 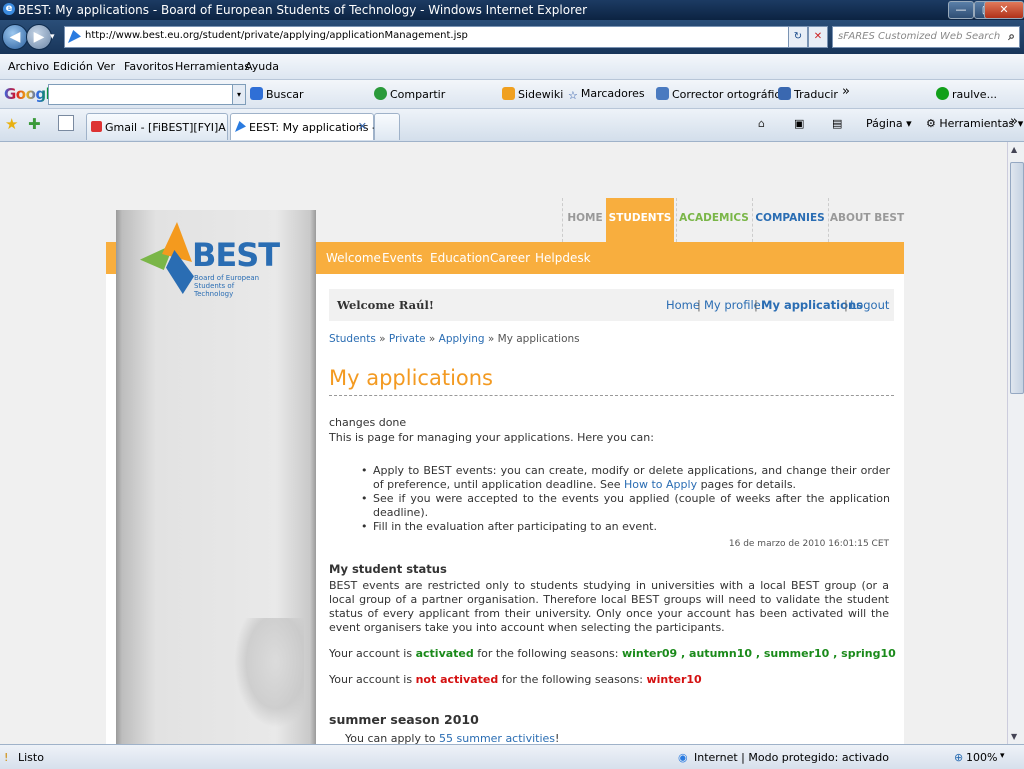 I want to click on crumb-current: My applications, so click(x=538, y=339).